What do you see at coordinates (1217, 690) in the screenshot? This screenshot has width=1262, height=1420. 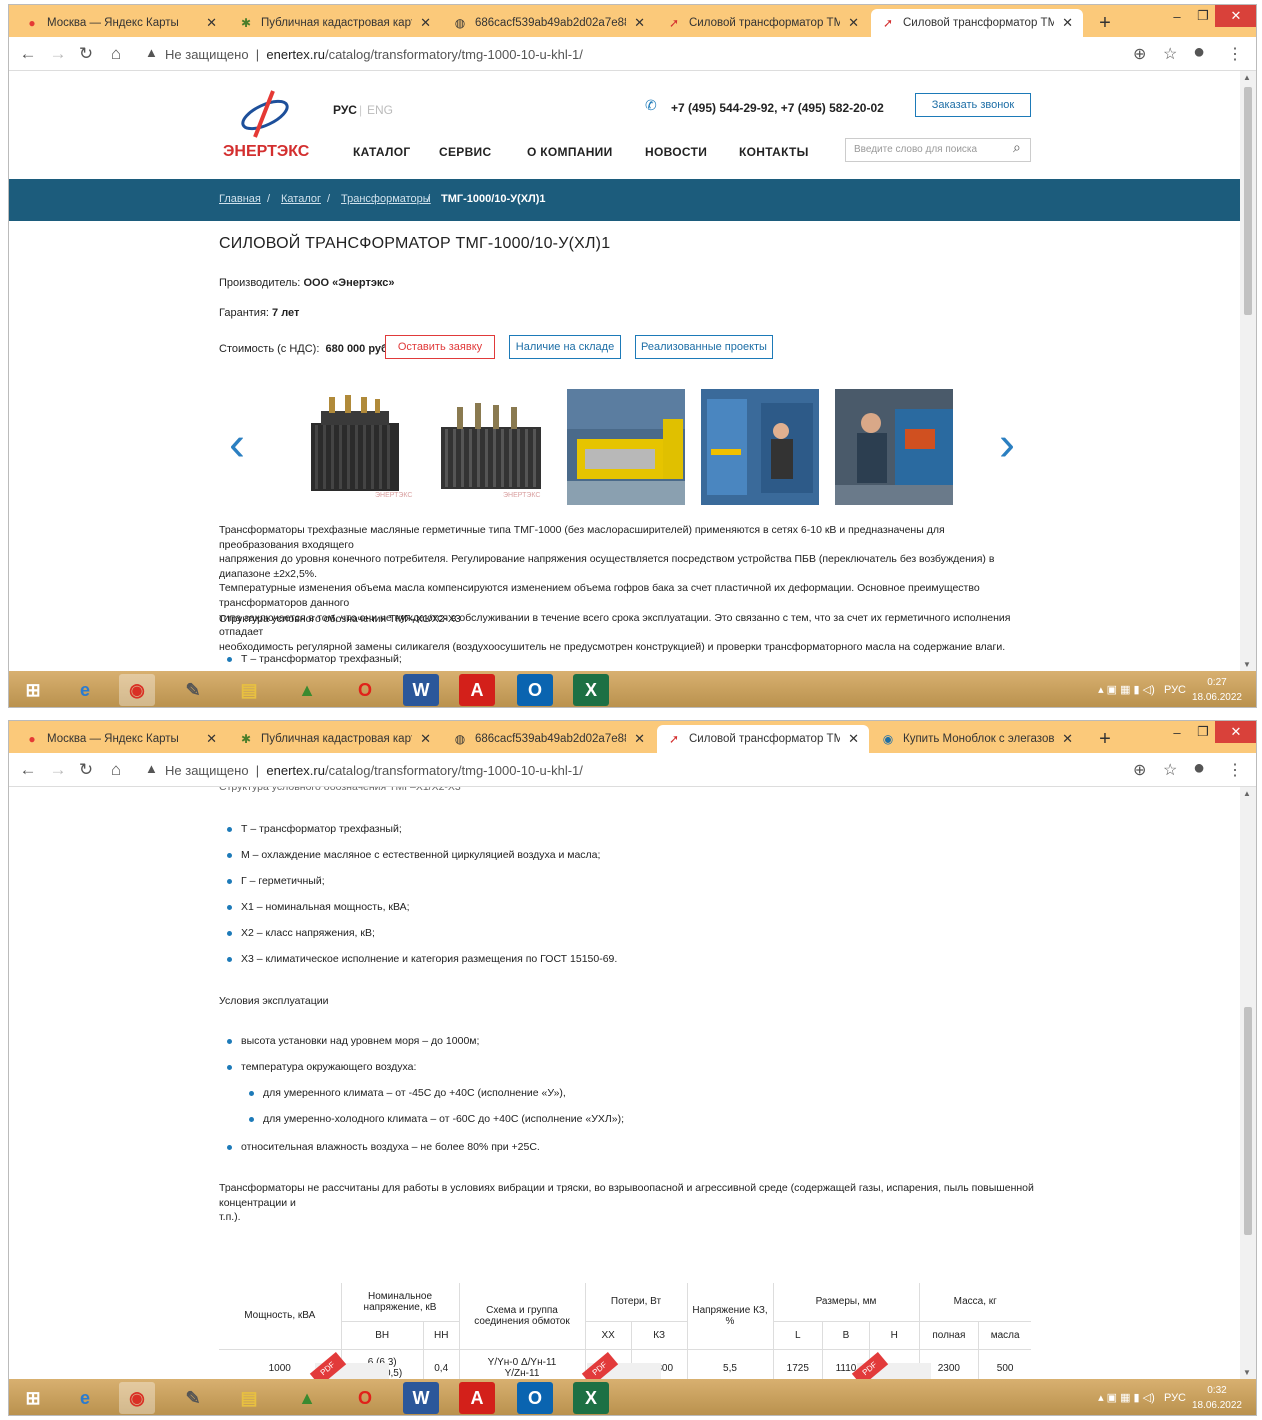 I see `clock: 0:27 18.06.2022` at bounding box center [1217, 690].